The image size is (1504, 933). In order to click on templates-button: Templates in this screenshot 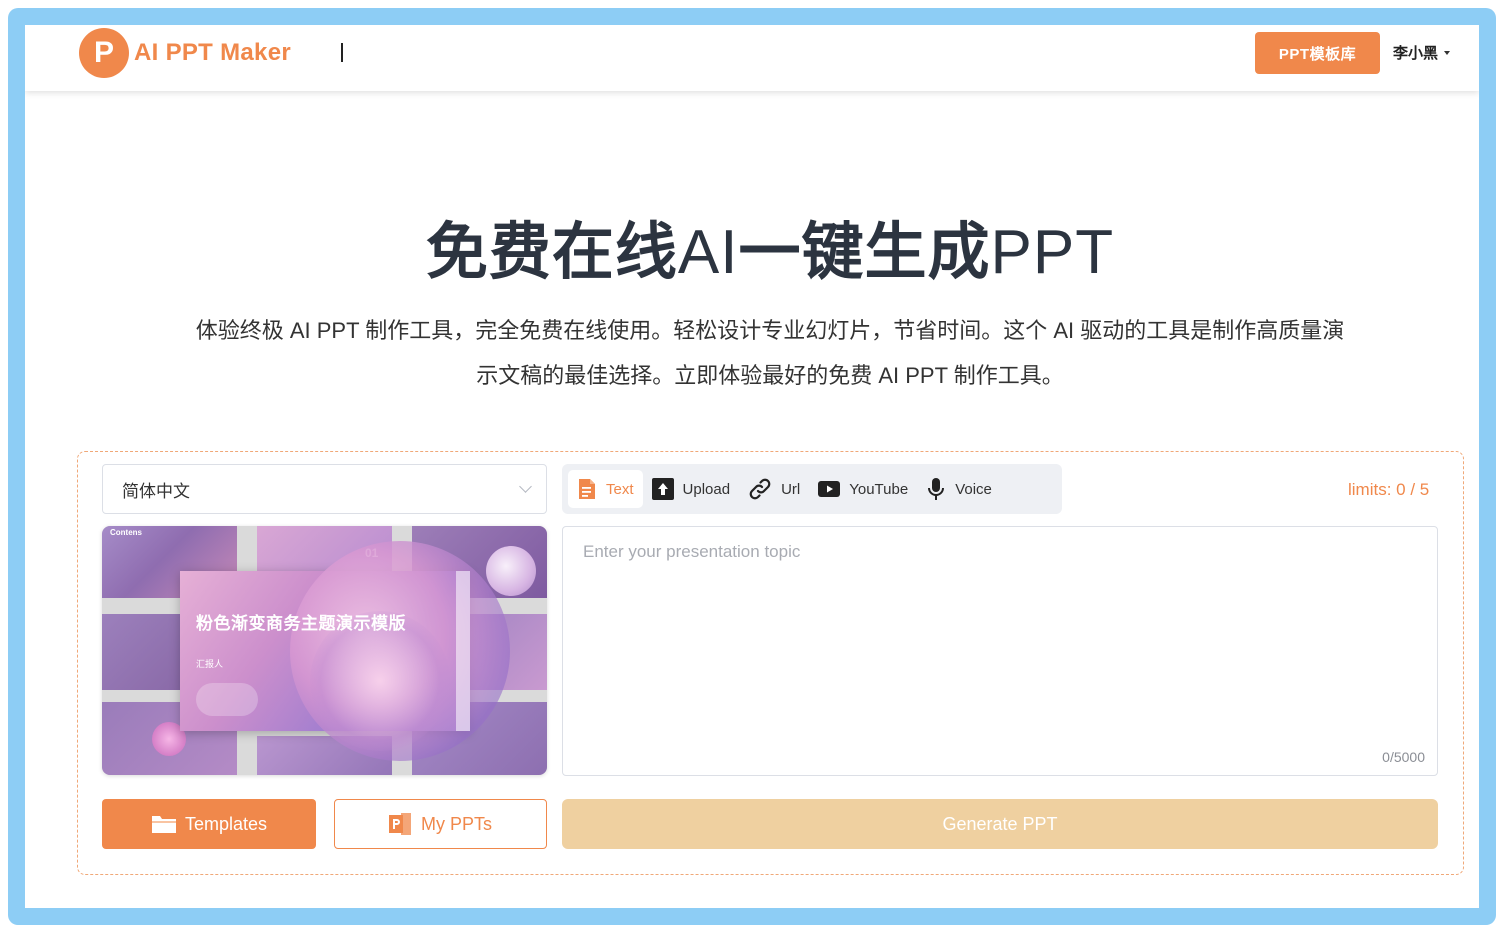, I will do `click(209, 824)`.